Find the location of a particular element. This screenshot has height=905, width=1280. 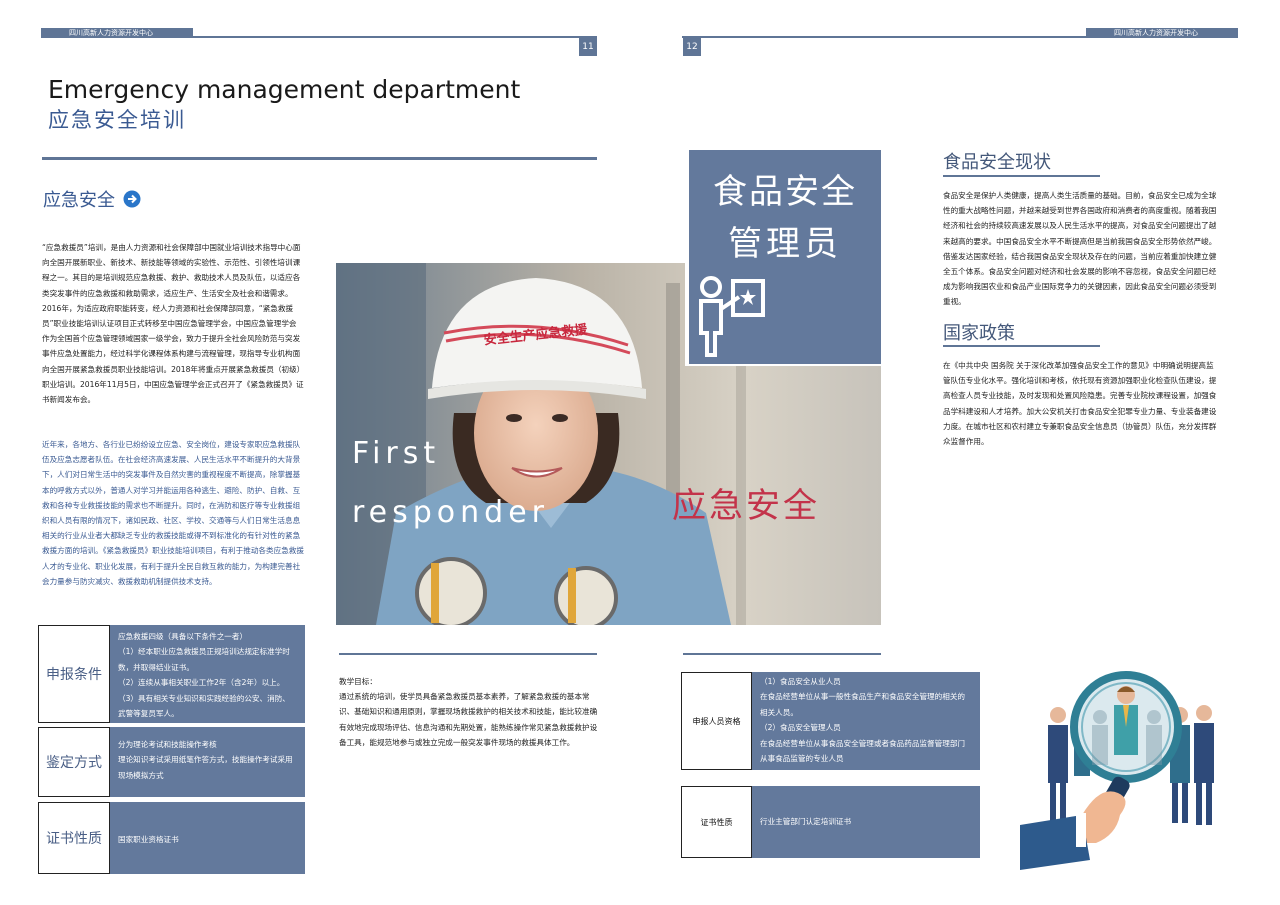

header-org-tab-right: 四川高新人力资源开发中心 is located at coordinates (1162, 33).